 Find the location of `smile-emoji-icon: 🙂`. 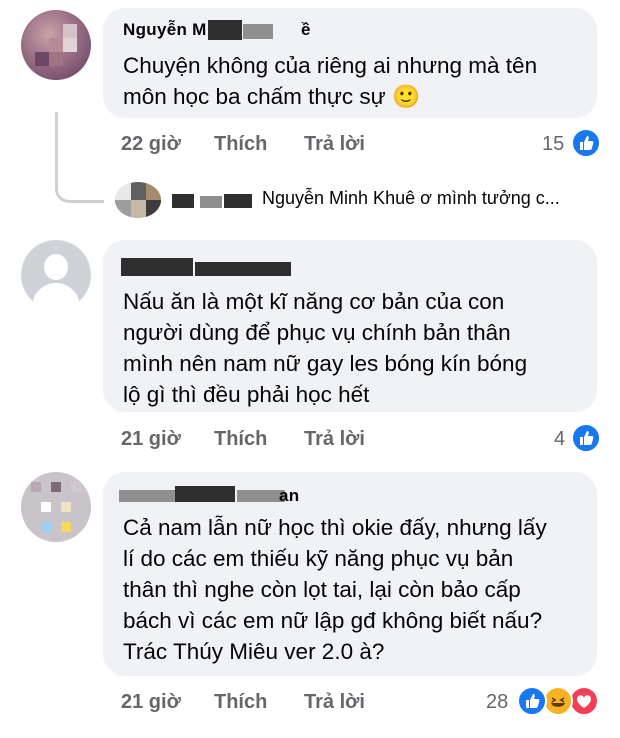

smile-emoji-icon: 🙂 is located at coordinates (406, 97).